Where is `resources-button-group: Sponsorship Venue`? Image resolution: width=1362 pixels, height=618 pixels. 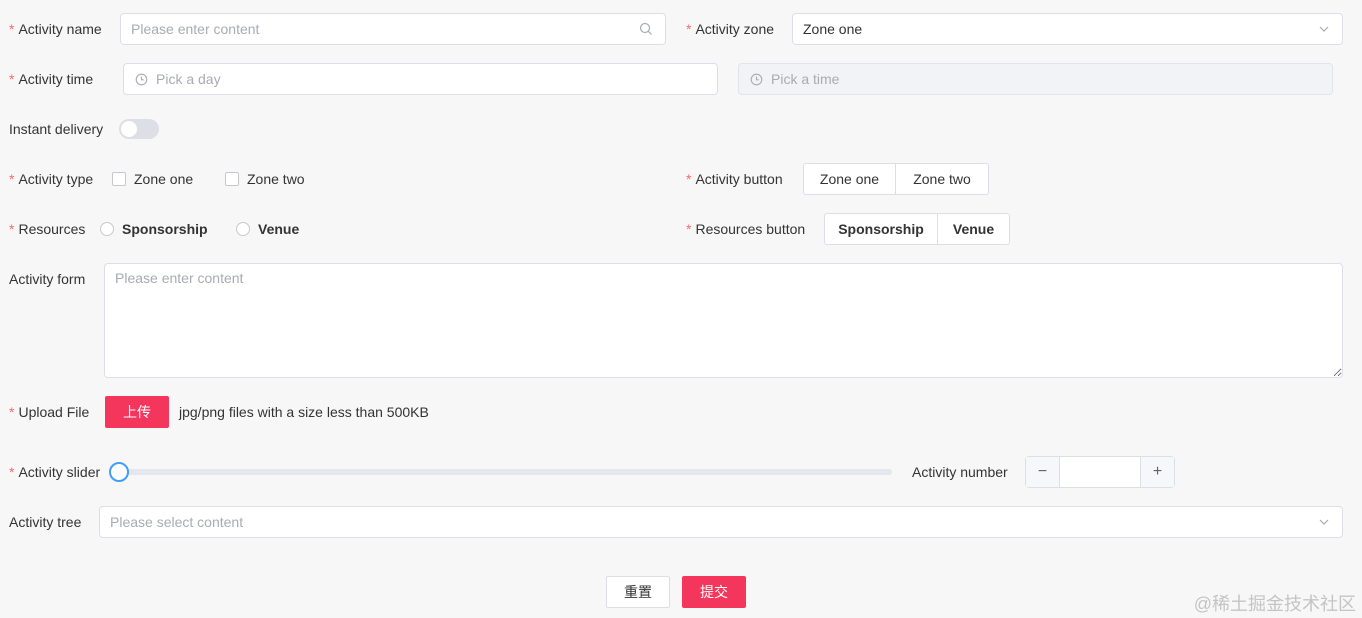
resources-button-group: Sponsorship Venue is located at coordinates (917, 229).